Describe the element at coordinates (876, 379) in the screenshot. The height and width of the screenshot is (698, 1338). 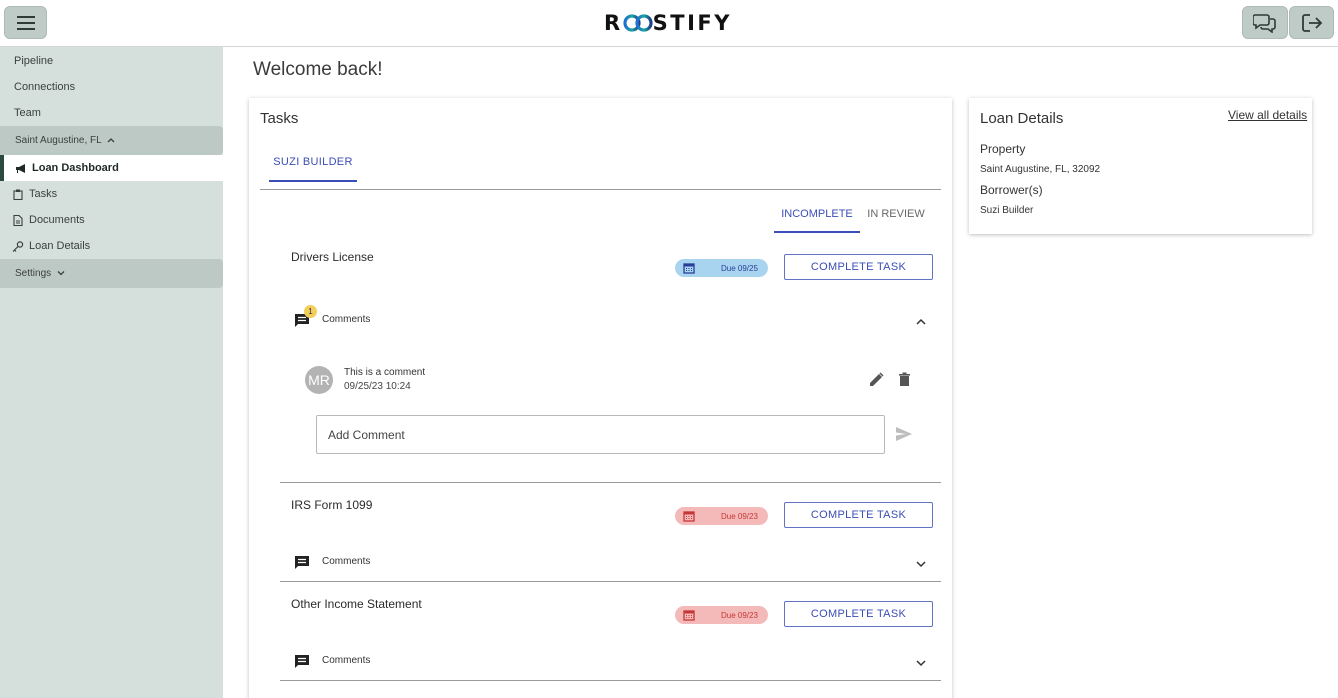
I see `edit-icon` at that location.